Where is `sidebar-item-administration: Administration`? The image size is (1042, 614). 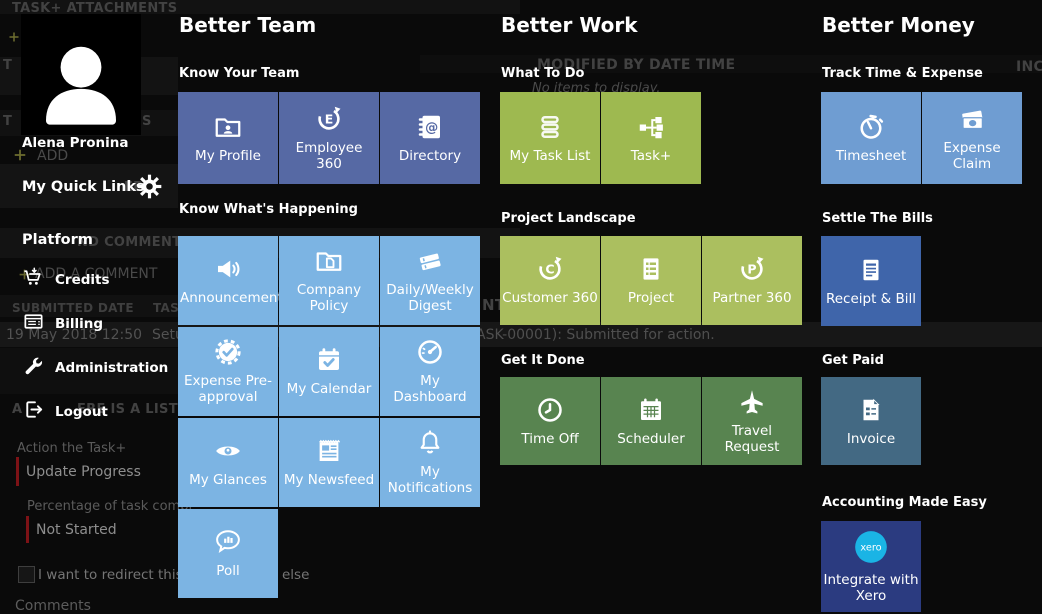 sidebar-item-administration: Administration is located at coordinates (111, 368).